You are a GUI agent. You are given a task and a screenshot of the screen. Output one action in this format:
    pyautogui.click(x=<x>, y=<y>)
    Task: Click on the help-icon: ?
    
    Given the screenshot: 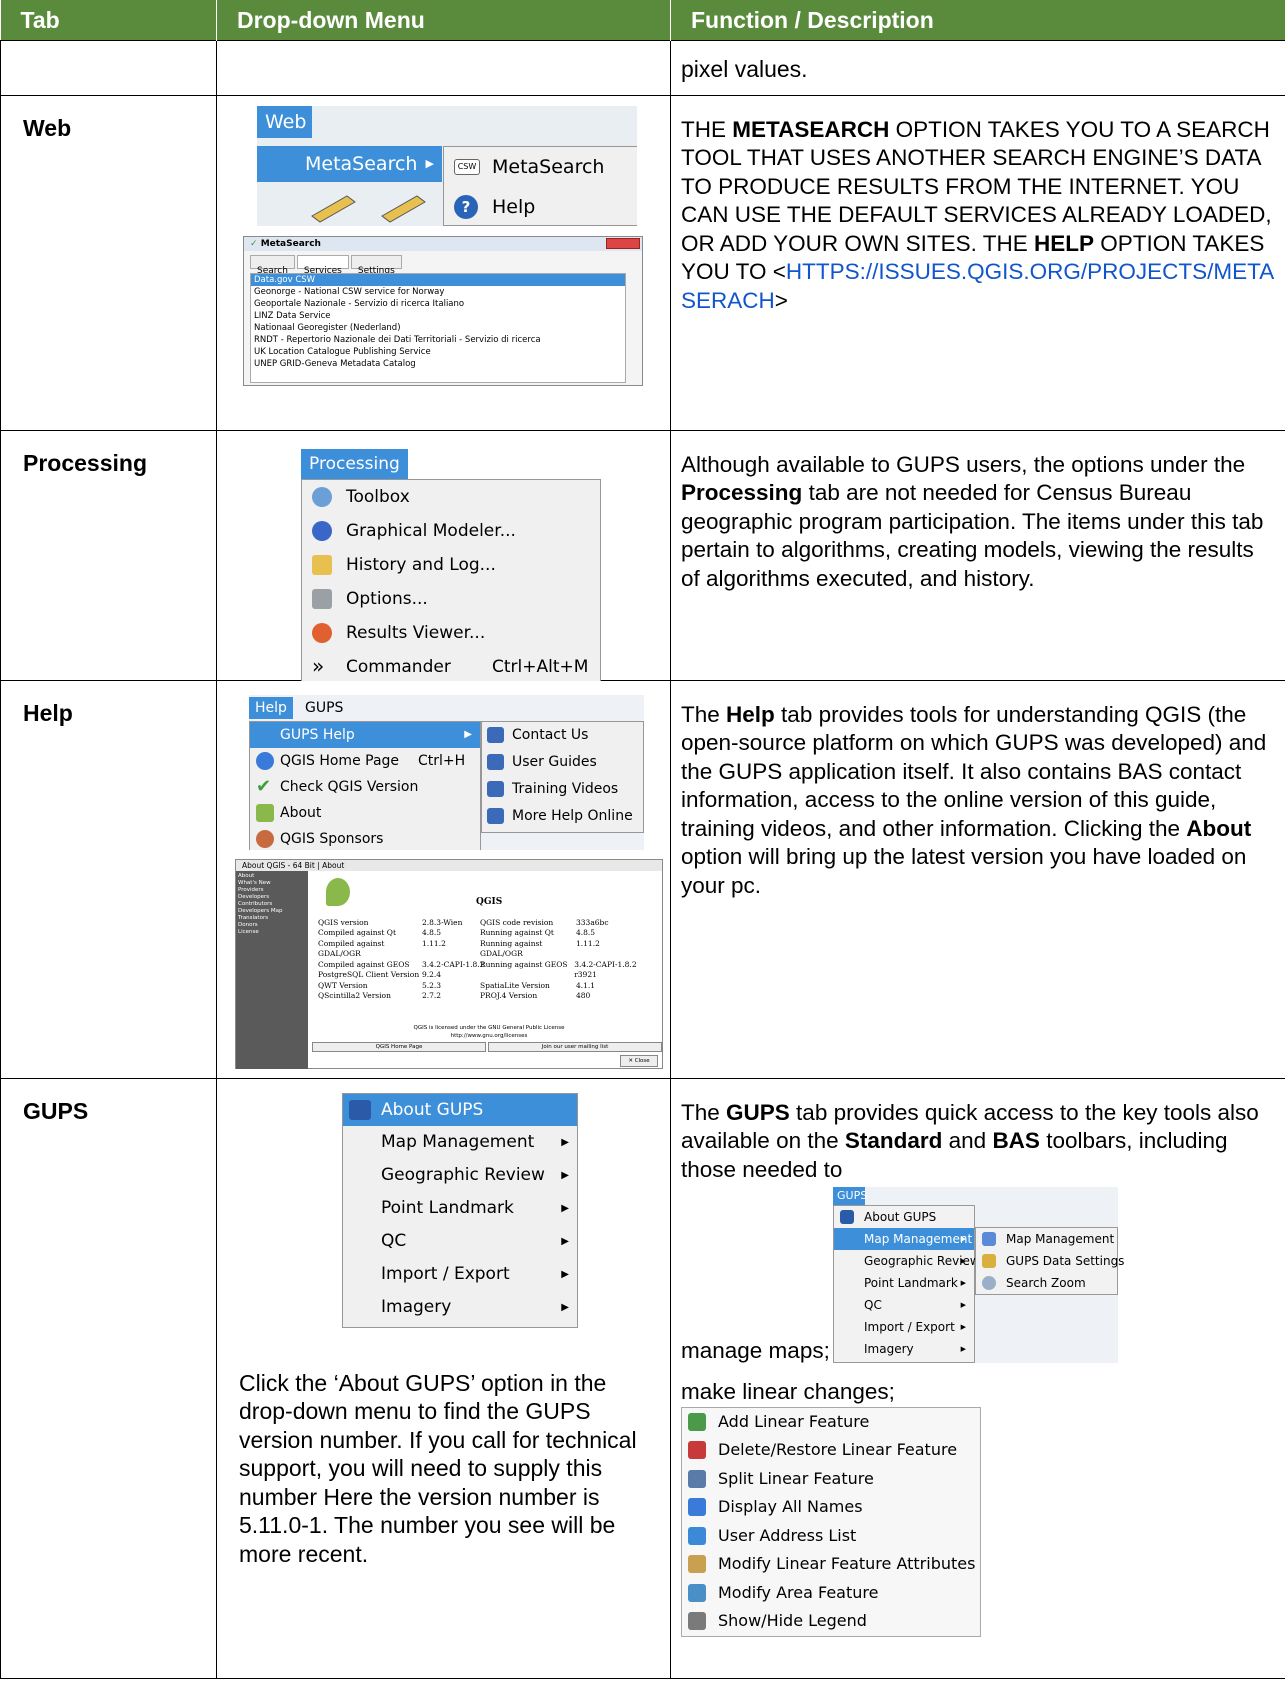 What is the action you would take?
    pyautogui.click(x=466, y=206)
    